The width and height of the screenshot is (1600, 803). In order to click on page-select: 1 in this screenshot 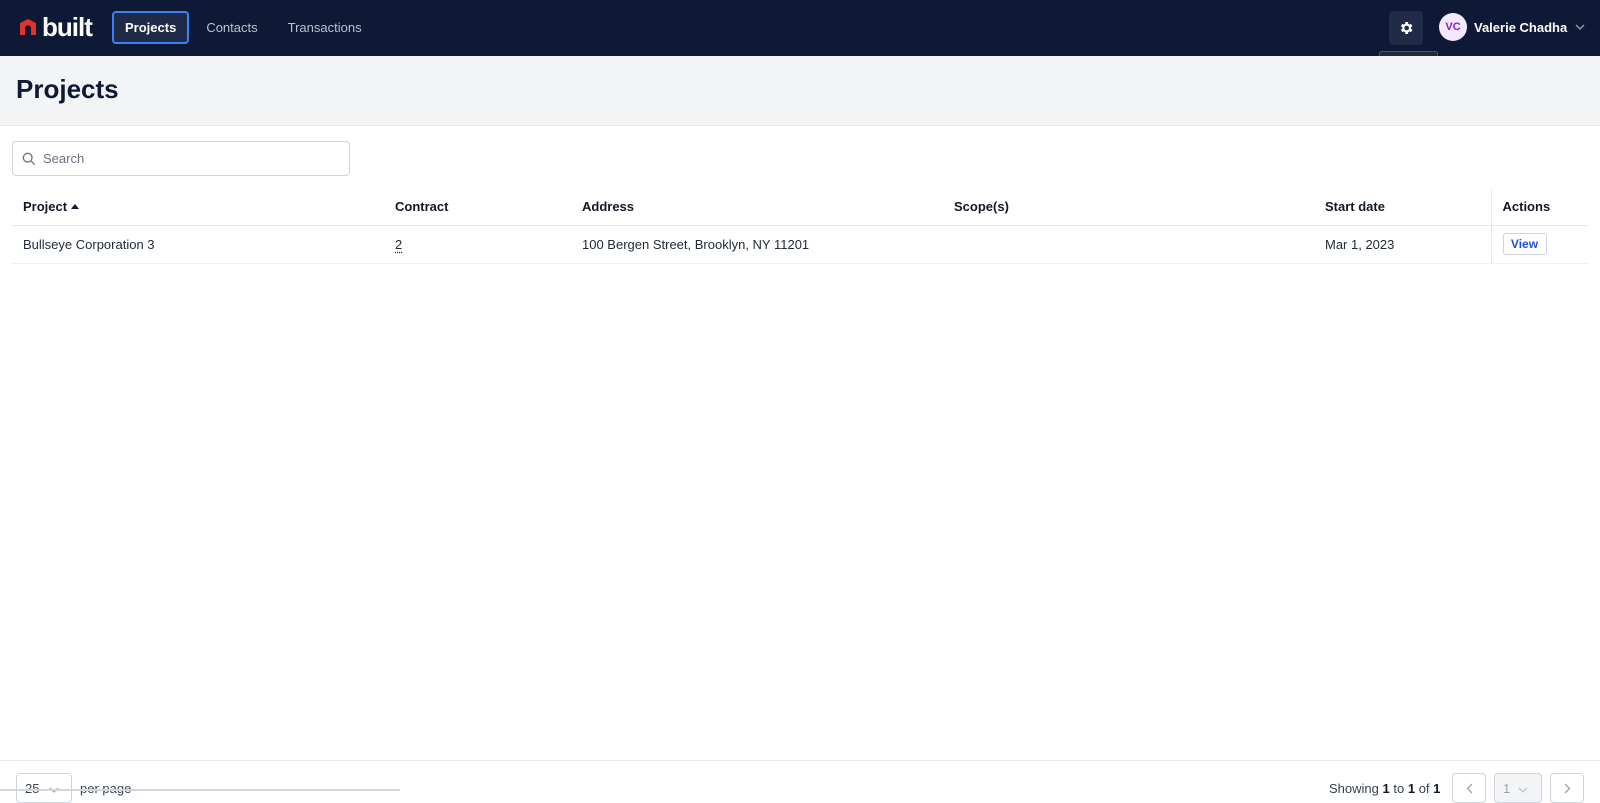, I will do `click(1518, 788)`.